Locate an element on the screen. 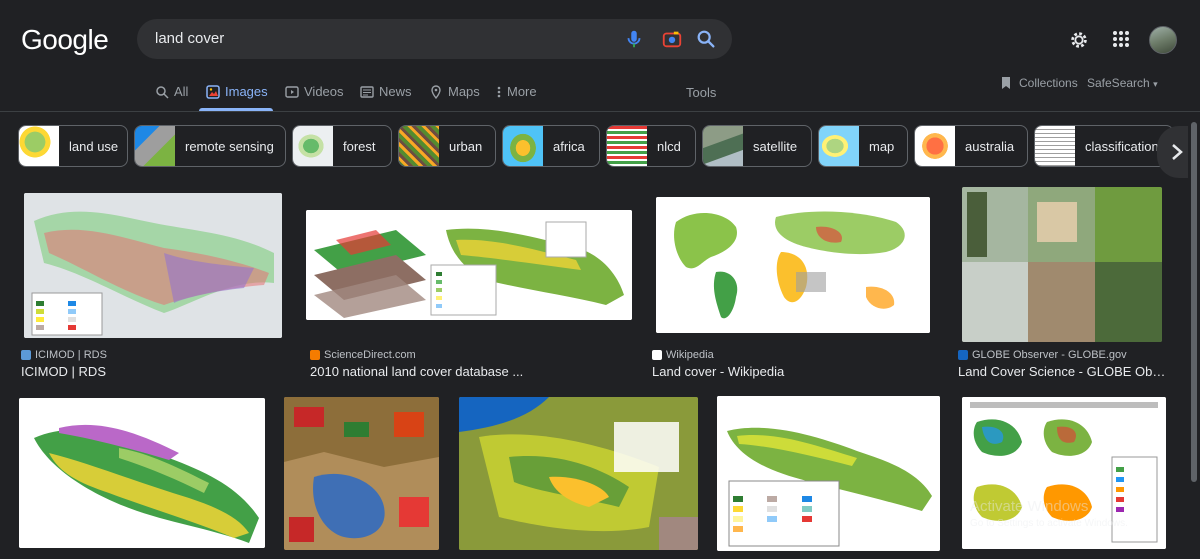 The width and height of the screenshot is (1200, 559). tab-label: Images is located at coordinates (246, 91).